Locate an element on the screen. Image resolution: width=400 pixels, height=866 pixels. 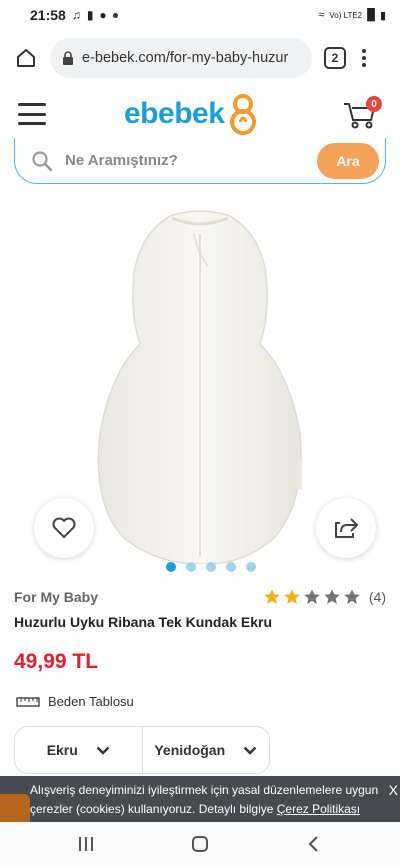
heart-icon is located at coordinates (64, 527).